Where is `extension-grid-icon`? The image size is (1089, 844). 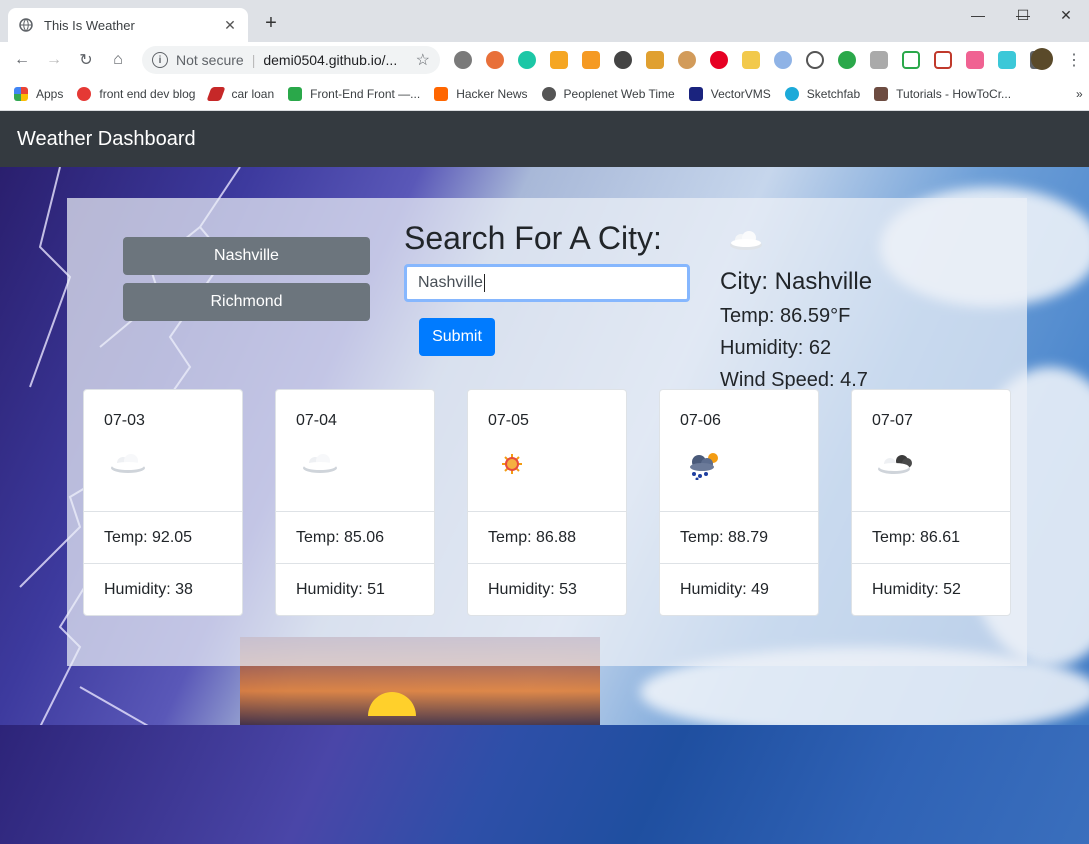
extension-grid-icon is located at coordinates (591, 60).